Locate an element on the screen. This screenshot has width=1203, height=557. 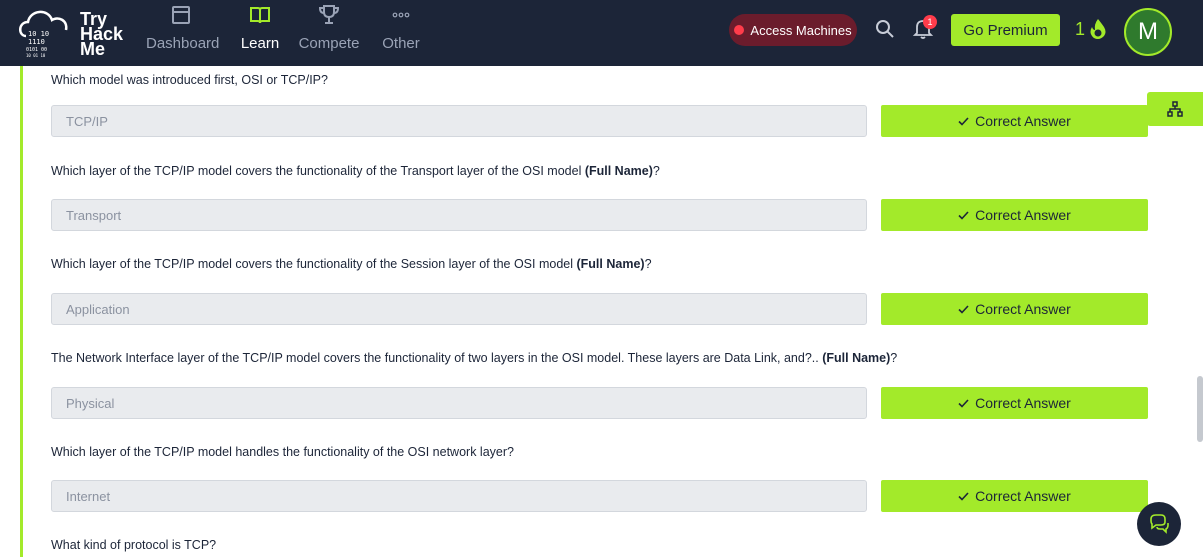
trophy-icon is located at coordinates (329, 17).